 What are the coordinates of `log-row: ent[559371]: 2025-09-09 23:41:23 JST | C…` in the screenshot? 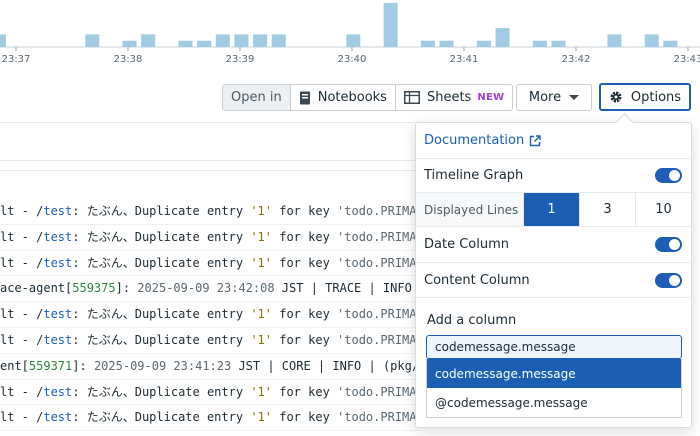 It's located at (210, 367).